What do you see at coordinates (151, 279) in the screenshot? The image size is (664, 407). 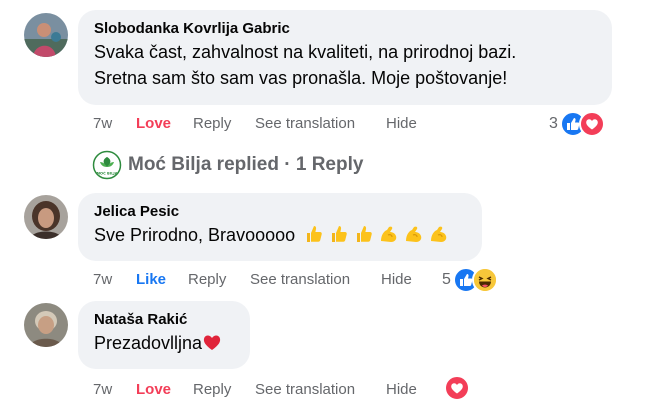 I see `reaction-button: Like` at bounding box center [151, 279].